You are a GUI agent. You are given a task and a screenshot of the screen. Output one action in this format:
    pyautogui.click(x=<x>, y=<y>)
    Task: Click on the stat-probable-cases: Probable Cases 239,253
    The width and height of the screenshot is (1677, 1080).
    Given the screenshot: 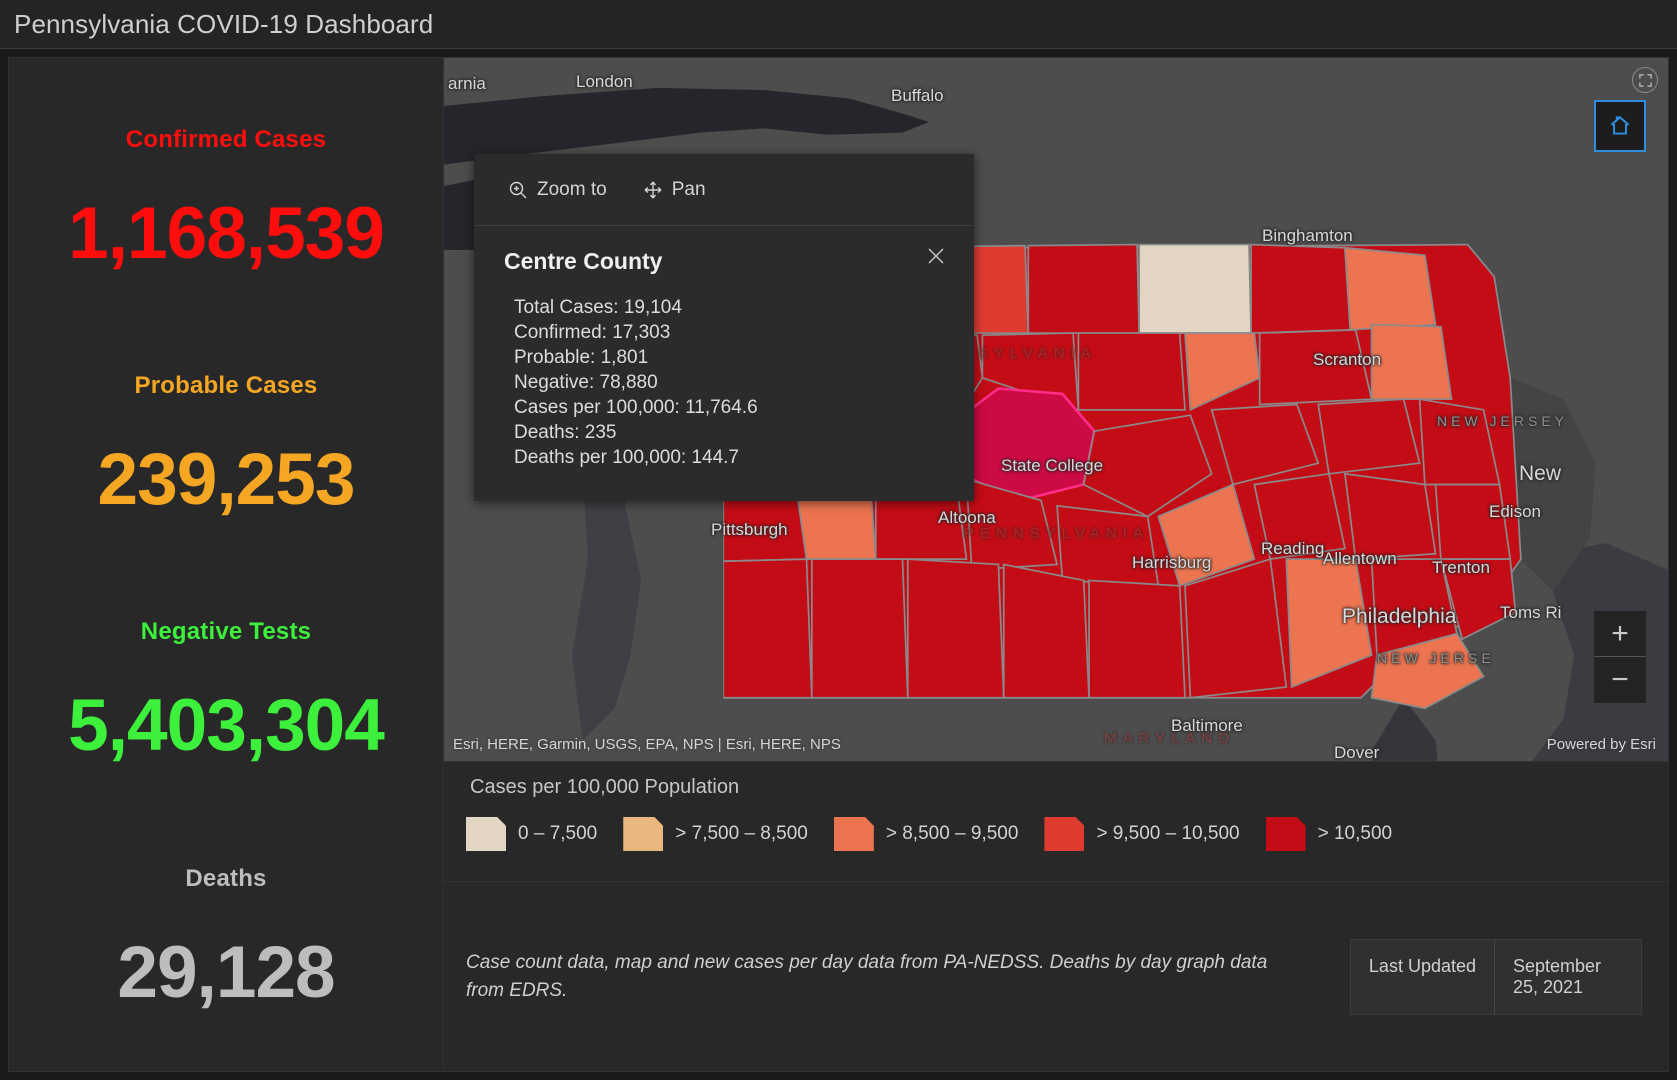 What is the action you would take?
    pyautogui.click(x=226, y=445)
    